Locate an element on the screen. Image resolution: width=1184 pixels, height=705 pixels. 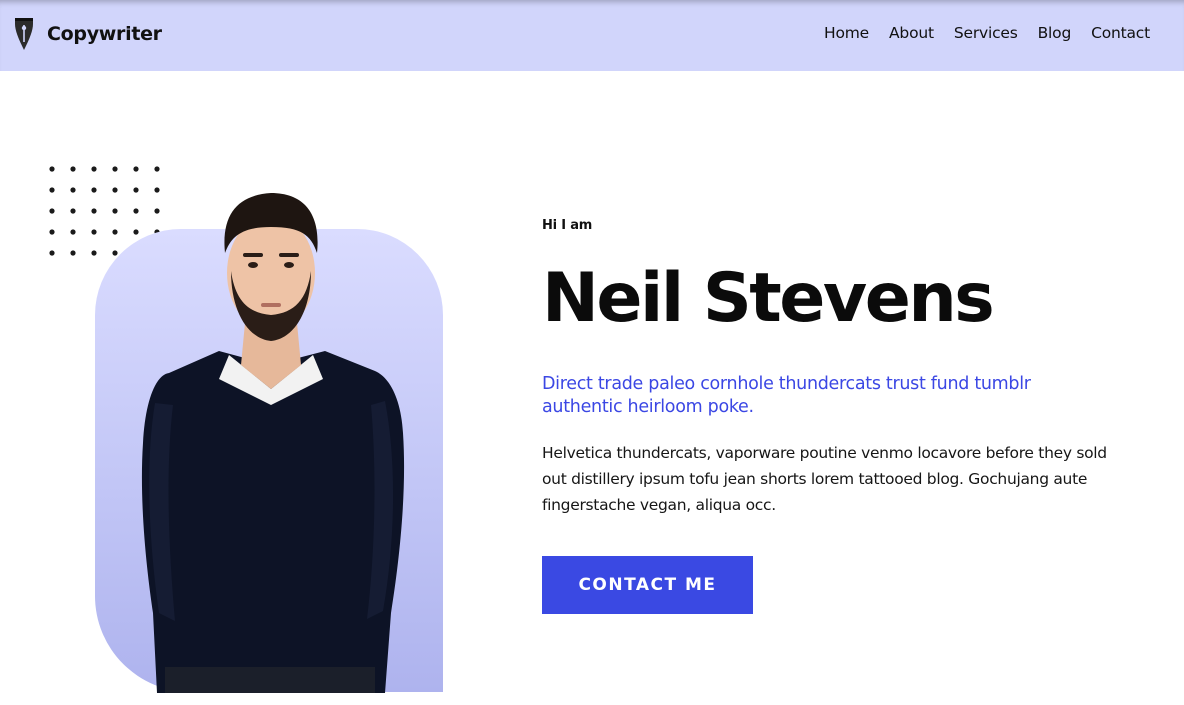
brand-logo-link: Copywriter is located at coordinates (87, 34).